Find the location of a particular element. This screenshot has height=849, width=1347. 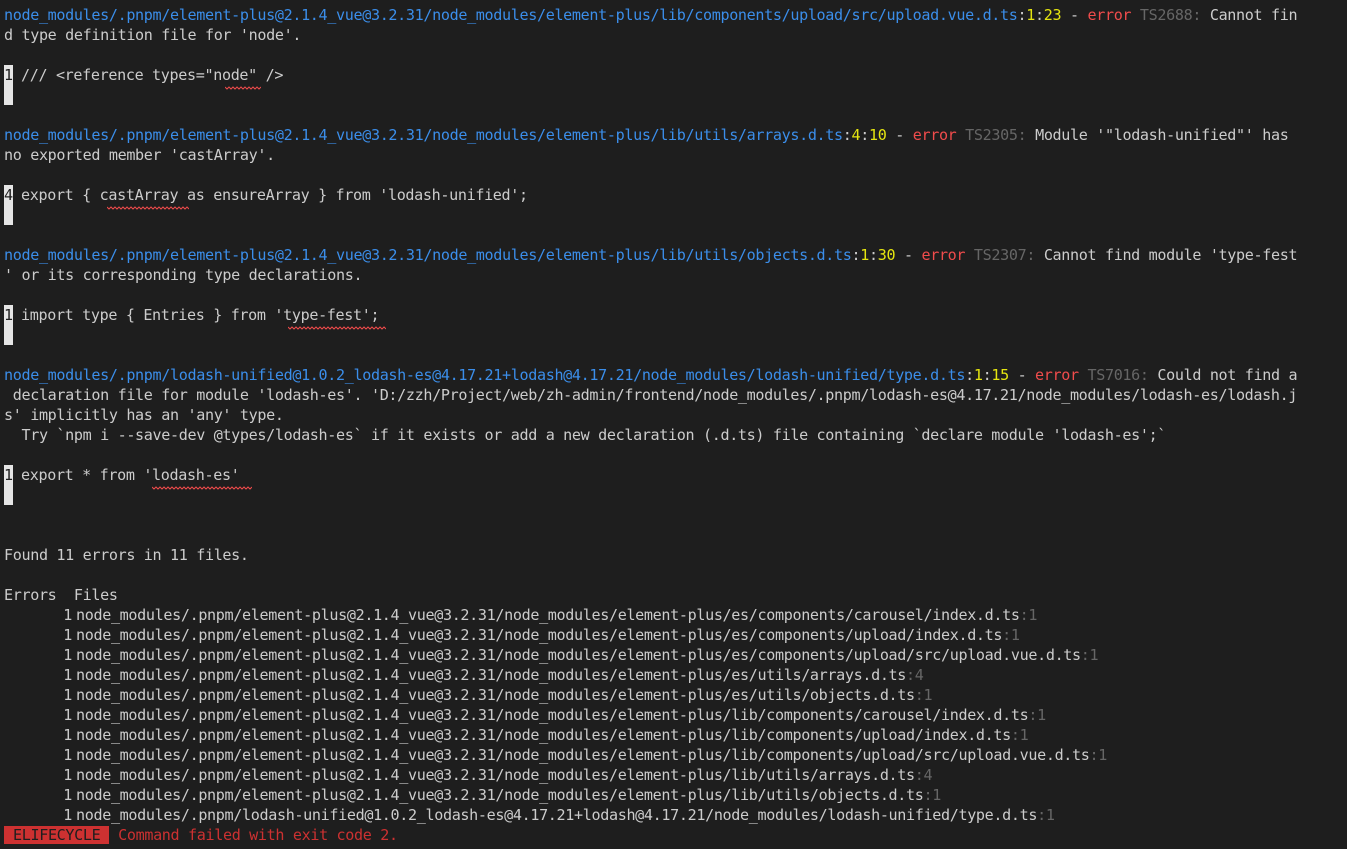

lifecycle-message: Command failed with exit code 2. is located at coordinates (258, 835).